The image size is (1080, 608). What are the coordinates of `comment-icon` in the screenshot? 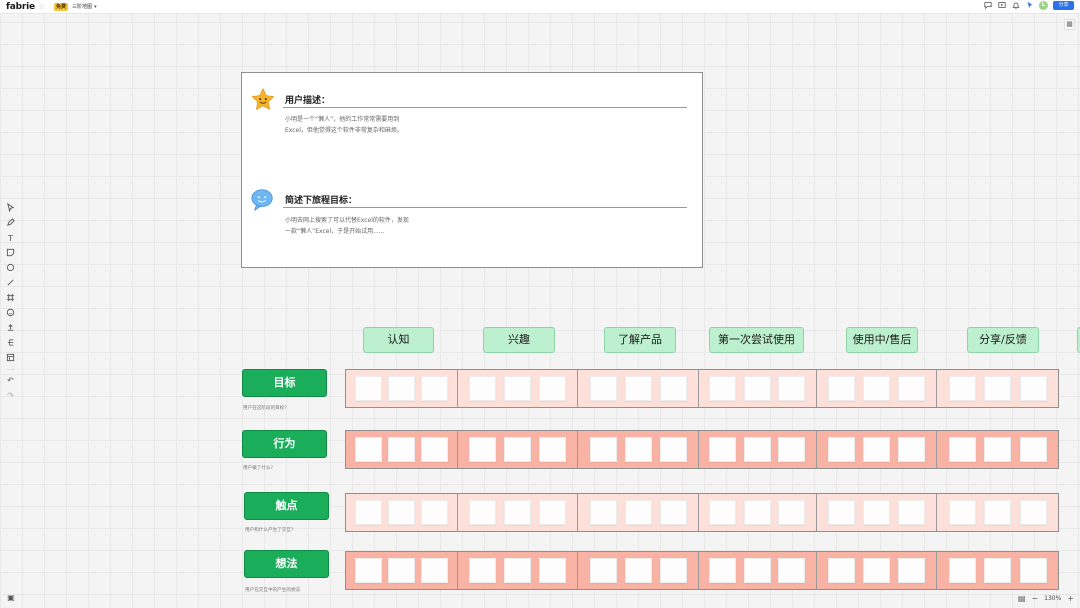 It's located at (987, 5).